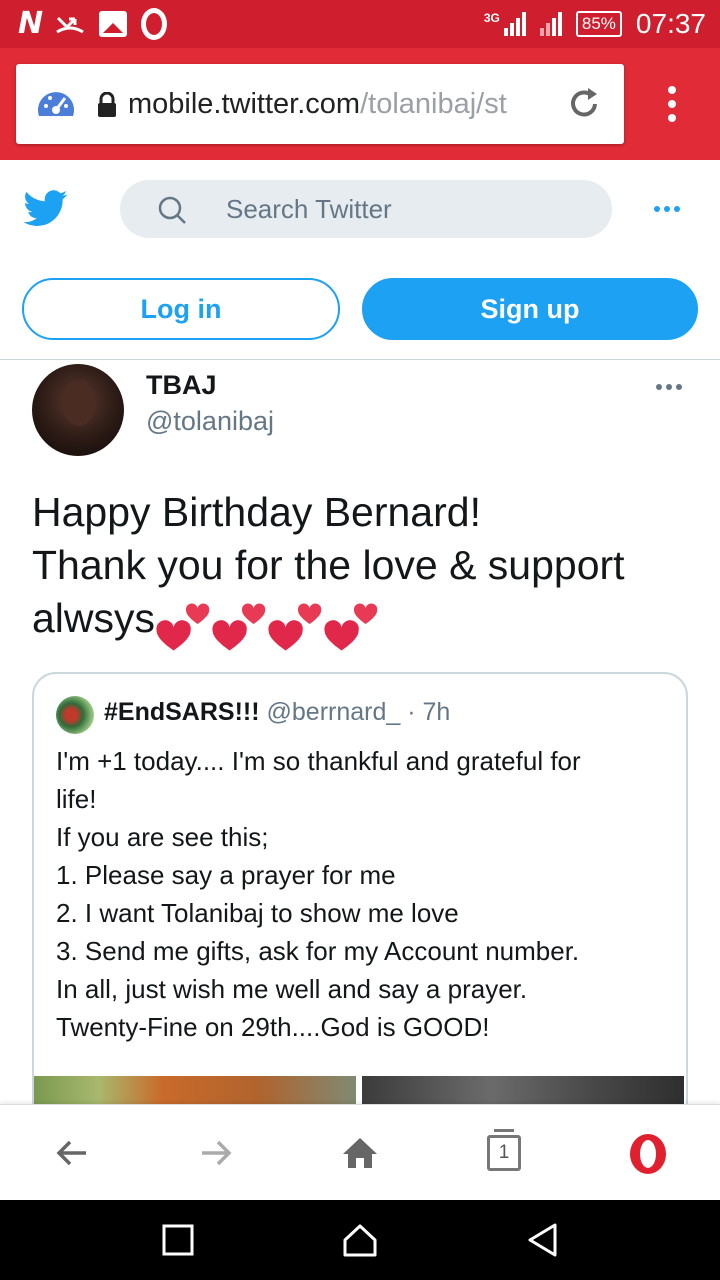 The width and height of the screenshot is (720, 1280). I want to click on quoted-author-handle: @berrnard_, so click(333, 712).